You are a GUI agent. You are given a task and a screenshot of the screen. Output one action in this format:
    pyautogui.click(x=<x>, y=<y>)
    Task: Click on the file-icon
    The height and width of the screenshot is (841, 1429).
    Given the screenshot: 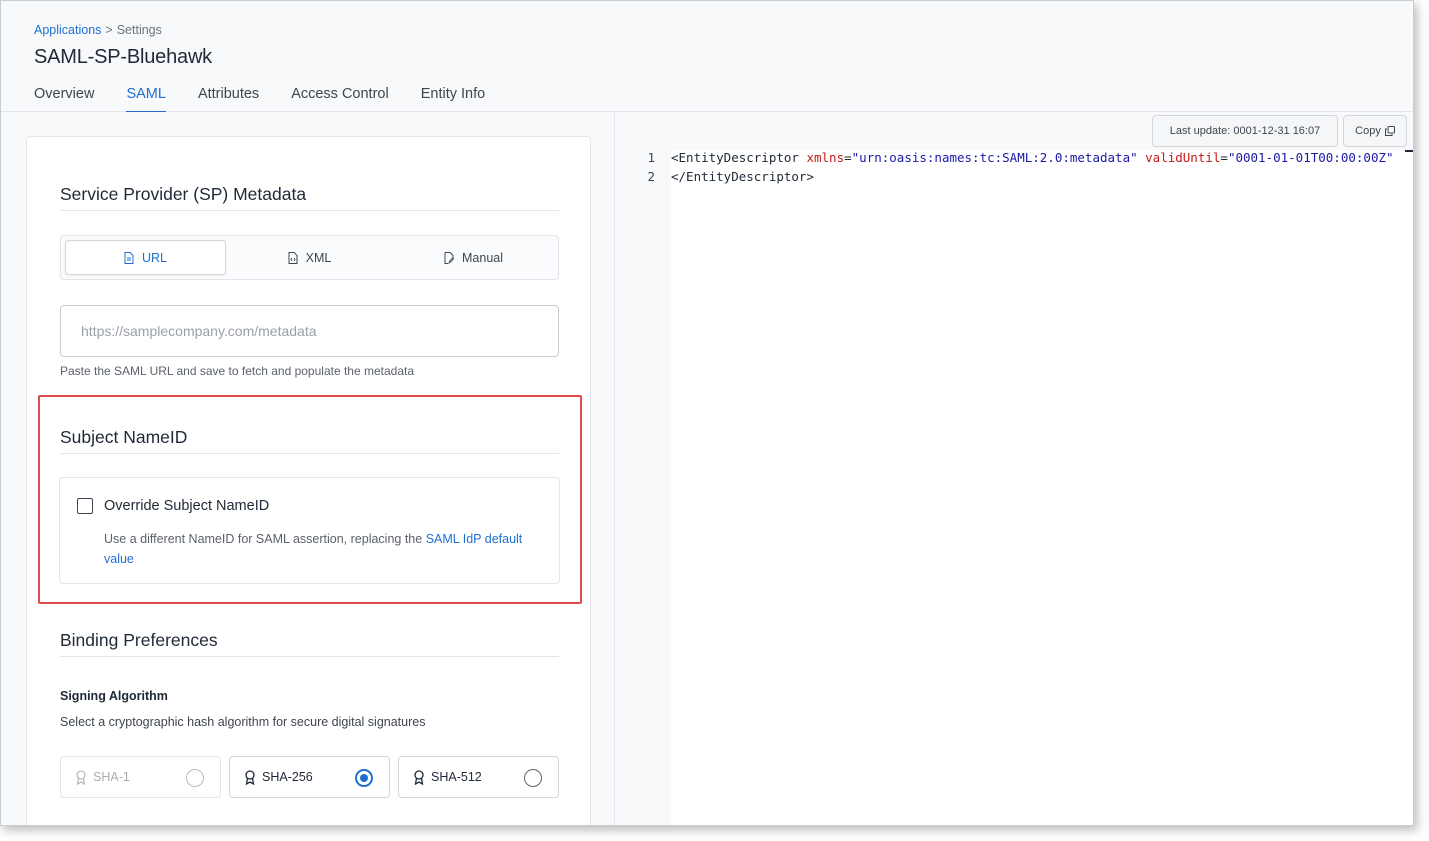 What is the action you would take?
    pyautogui.click(x=129, y=257)
    